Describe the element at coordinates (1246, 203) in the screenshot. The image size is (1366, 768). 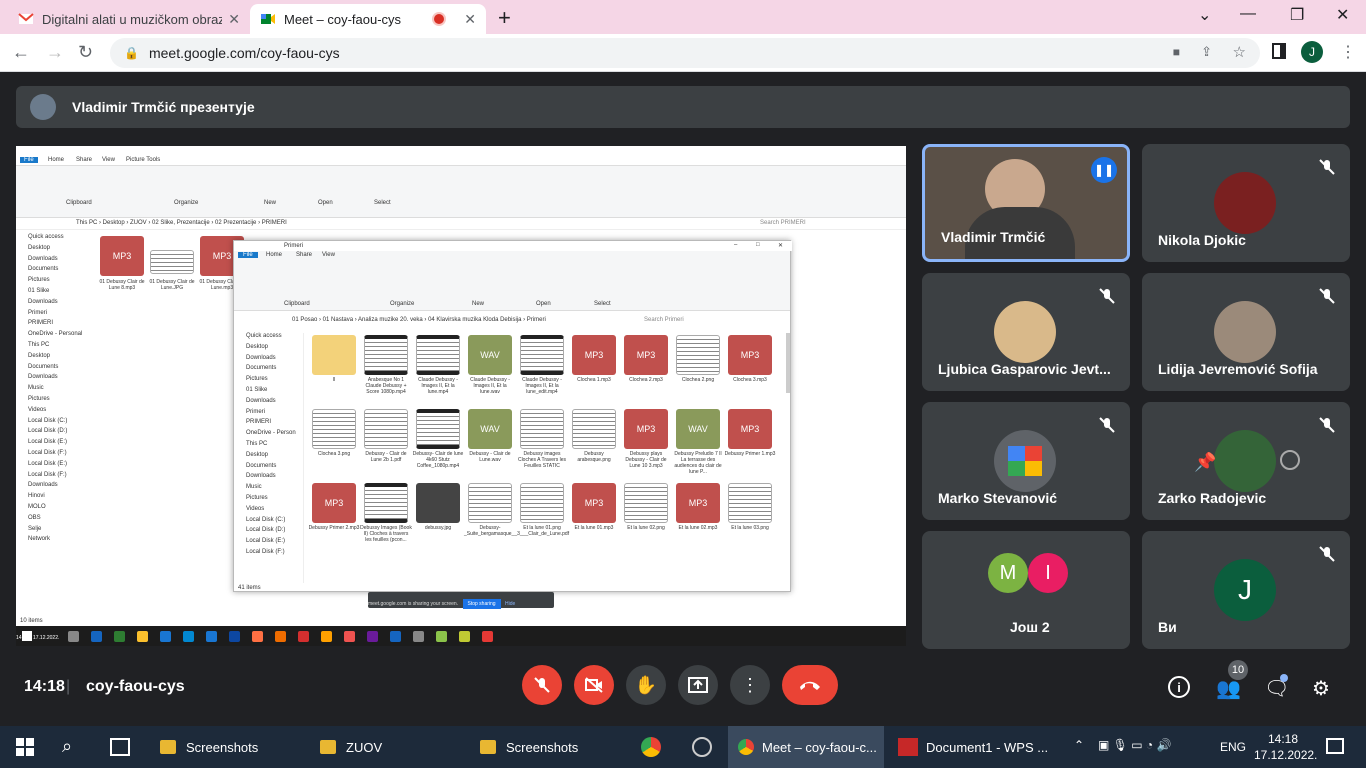
I see `participant-tile: Nikola Djokic` at that location.